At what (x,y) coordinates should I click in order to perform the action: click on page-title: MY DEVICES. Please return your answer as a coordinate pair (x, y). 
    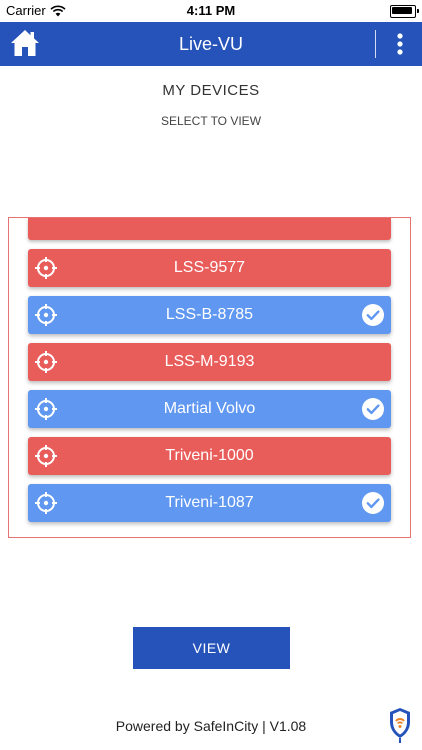
    Looking at the image, I should click on (211, 90).